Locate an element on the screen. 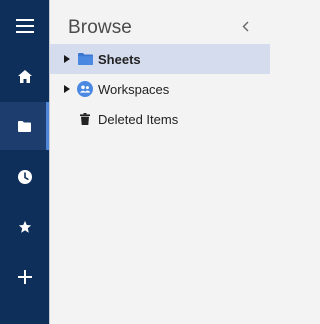  tree-item-workspaces: Workspaces is located at coordinates (160, 89).